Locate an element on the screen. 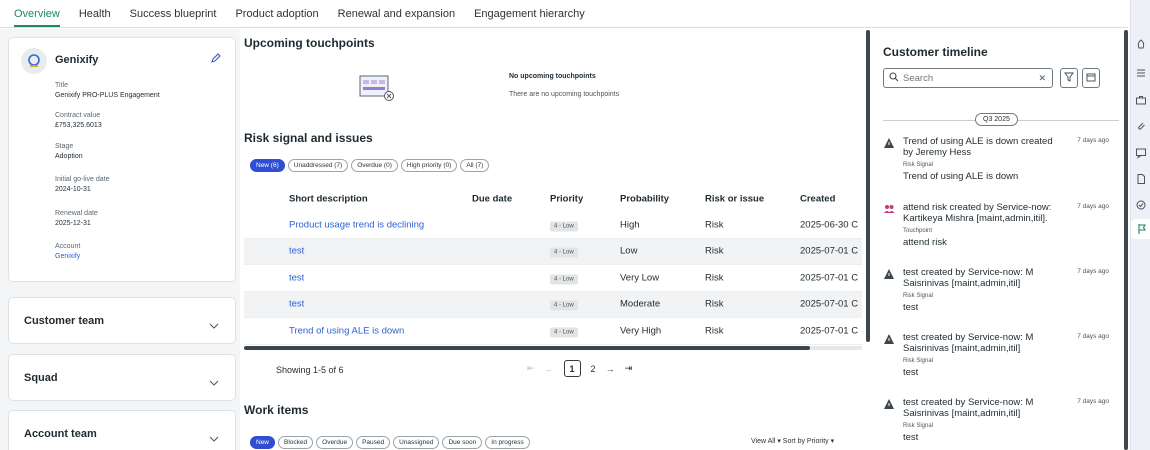 Image resolution: width=1150 pixels, height=450 pixels. table-row: test 4 - Low Moderate Risk 2025-07-01 C is located at coordinates (553, 304).